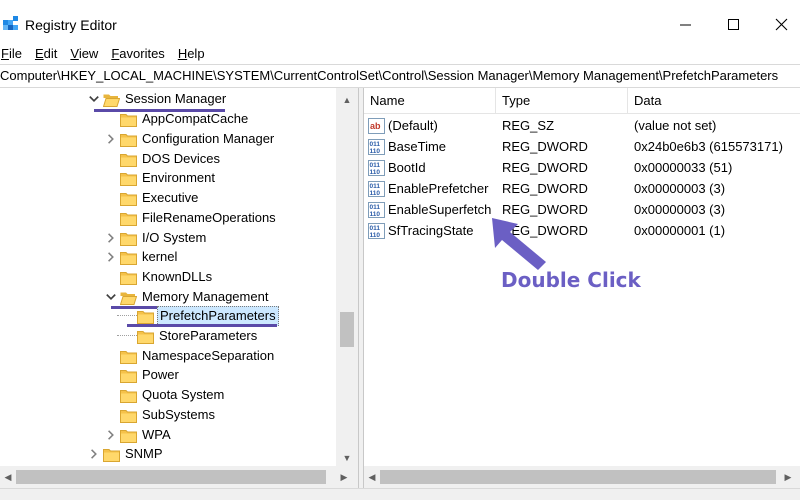 This screenshot has height=500, width=800. What do you see at coordinates (142, 257) in the screenshot?
I see `tree-item-kernel: kernel` at bounding box center [142, 257].